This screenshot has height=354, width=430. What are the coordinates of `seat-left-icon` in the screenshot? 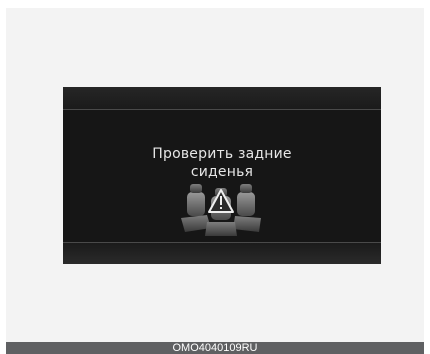 It's located at (196, 208).